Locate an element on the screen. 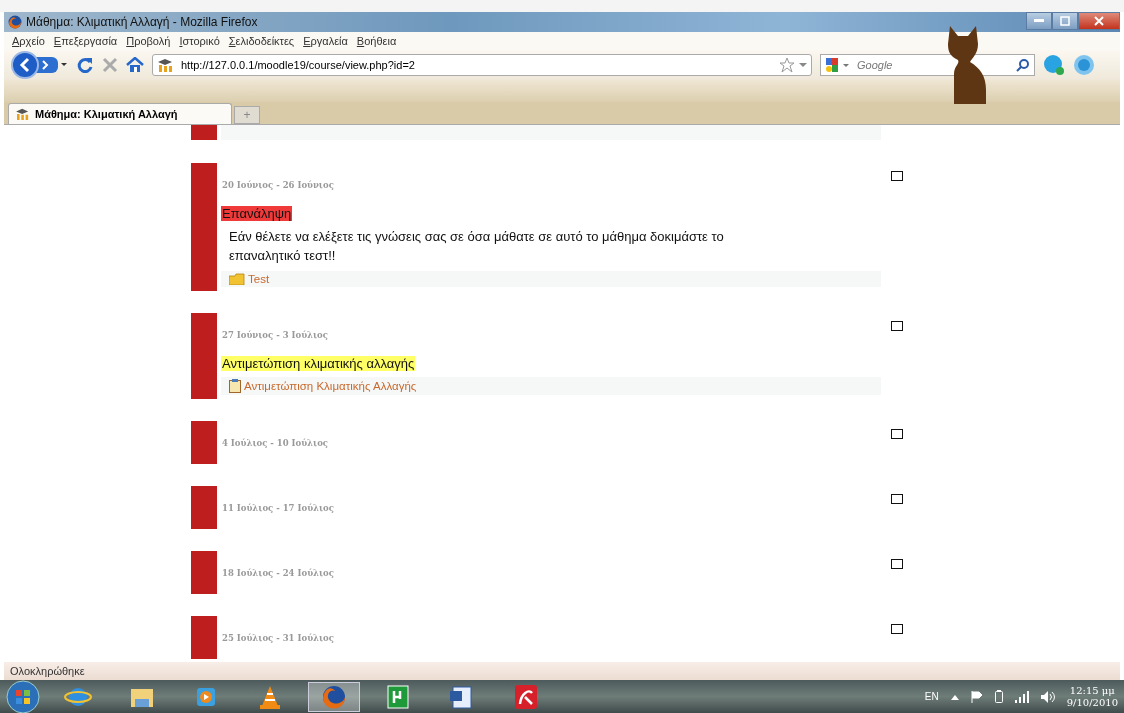  address-bar: http://127.0.0.1/moodle19/course/view.php?id=2 is located at coordinates (482, 65).